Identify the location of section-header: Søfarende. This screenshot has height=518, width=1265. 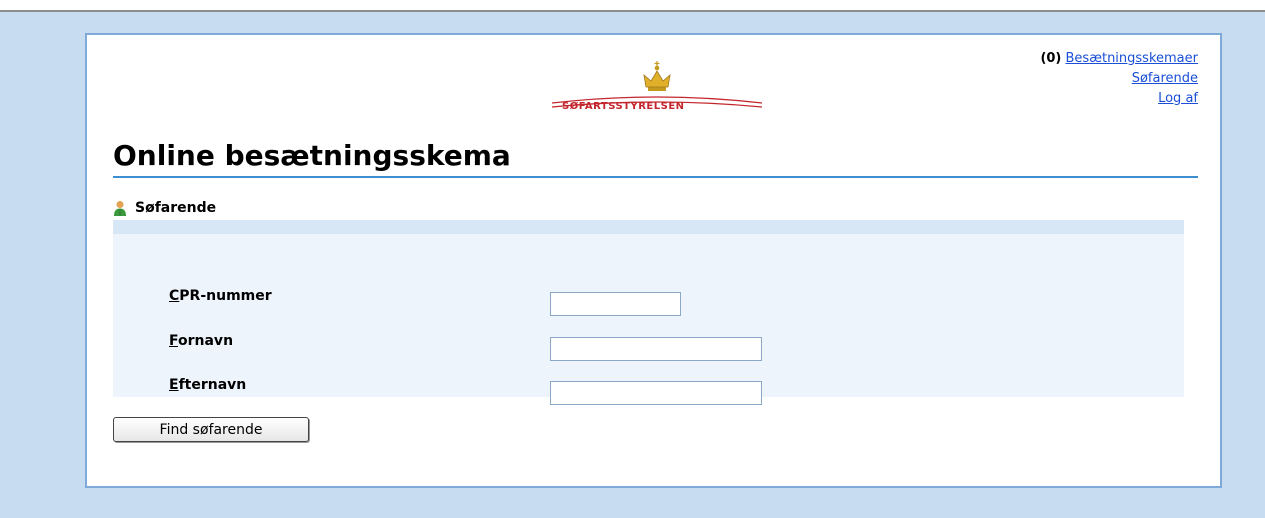
(164, 208).